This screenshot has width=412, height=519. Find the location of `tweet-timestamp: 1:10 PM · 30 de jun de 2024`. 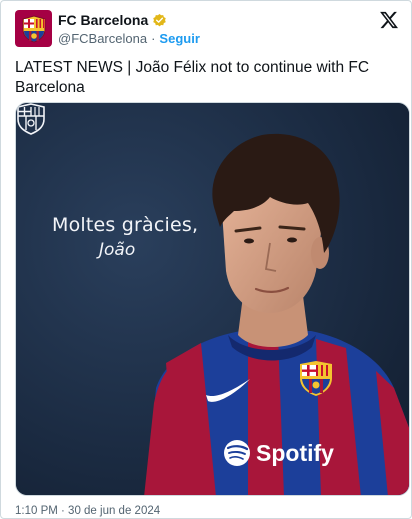

tweet-timestamp: 1:10 PM · 30 de jun de 2024 is located at coordinates (87, 511).